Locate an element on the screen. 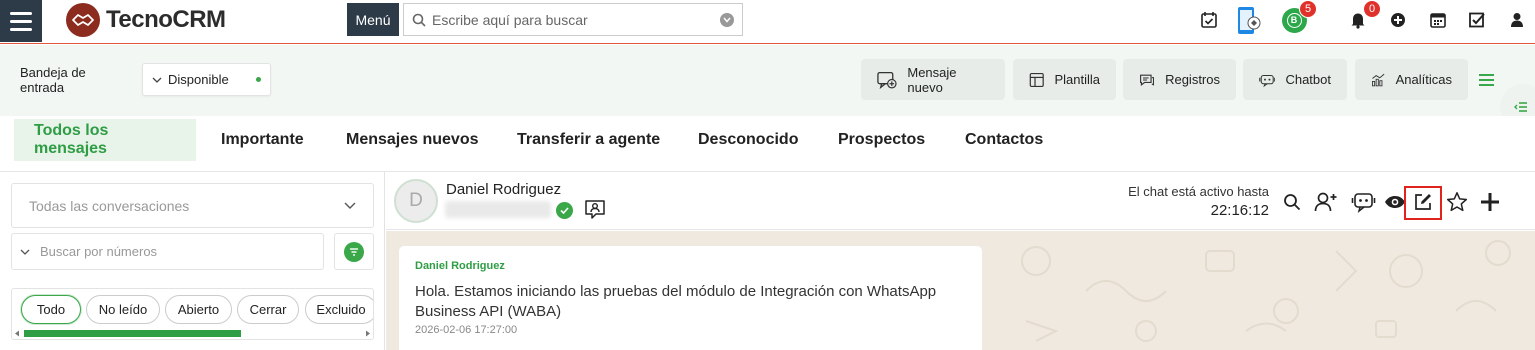  chip-cerrar: Cerrar is located at coordinates (268, 309).